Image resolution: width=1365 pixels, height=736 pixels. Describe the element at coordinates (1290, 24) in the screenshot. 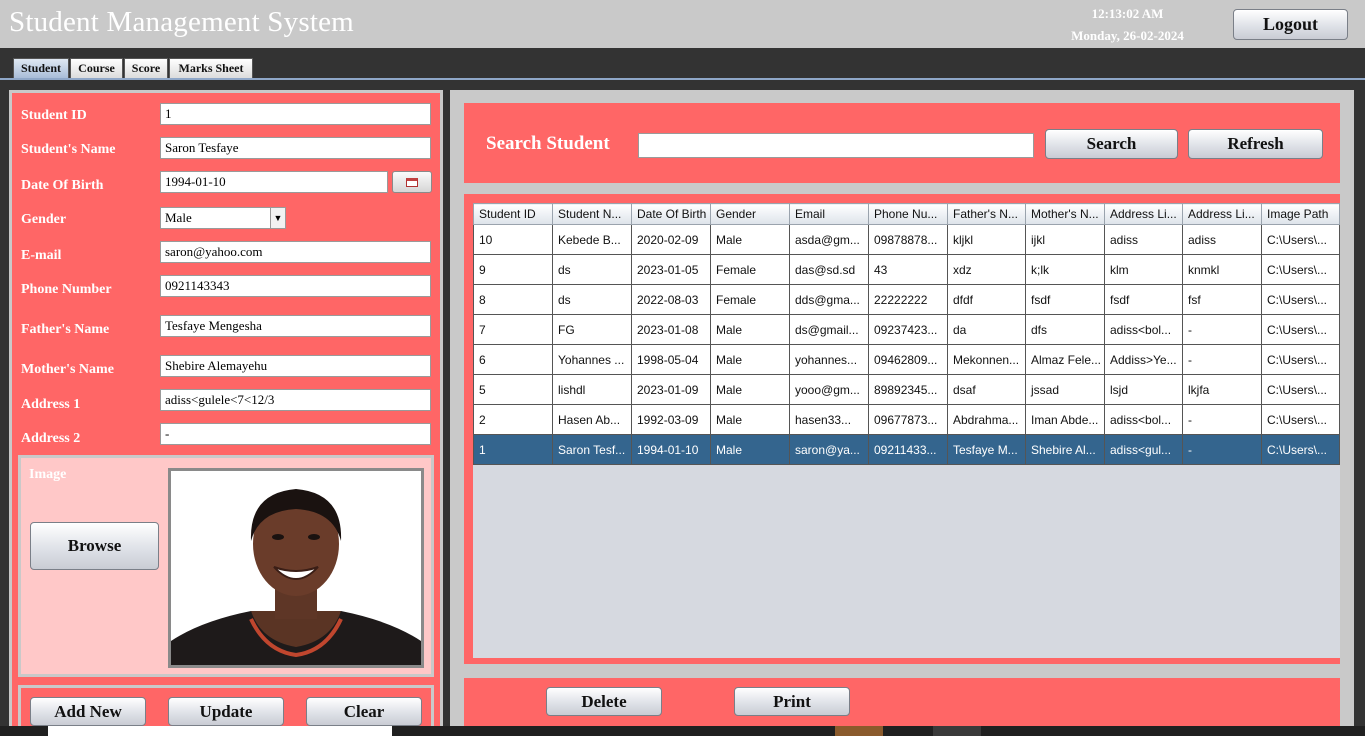

I see `logout-button: Logout` at that location.